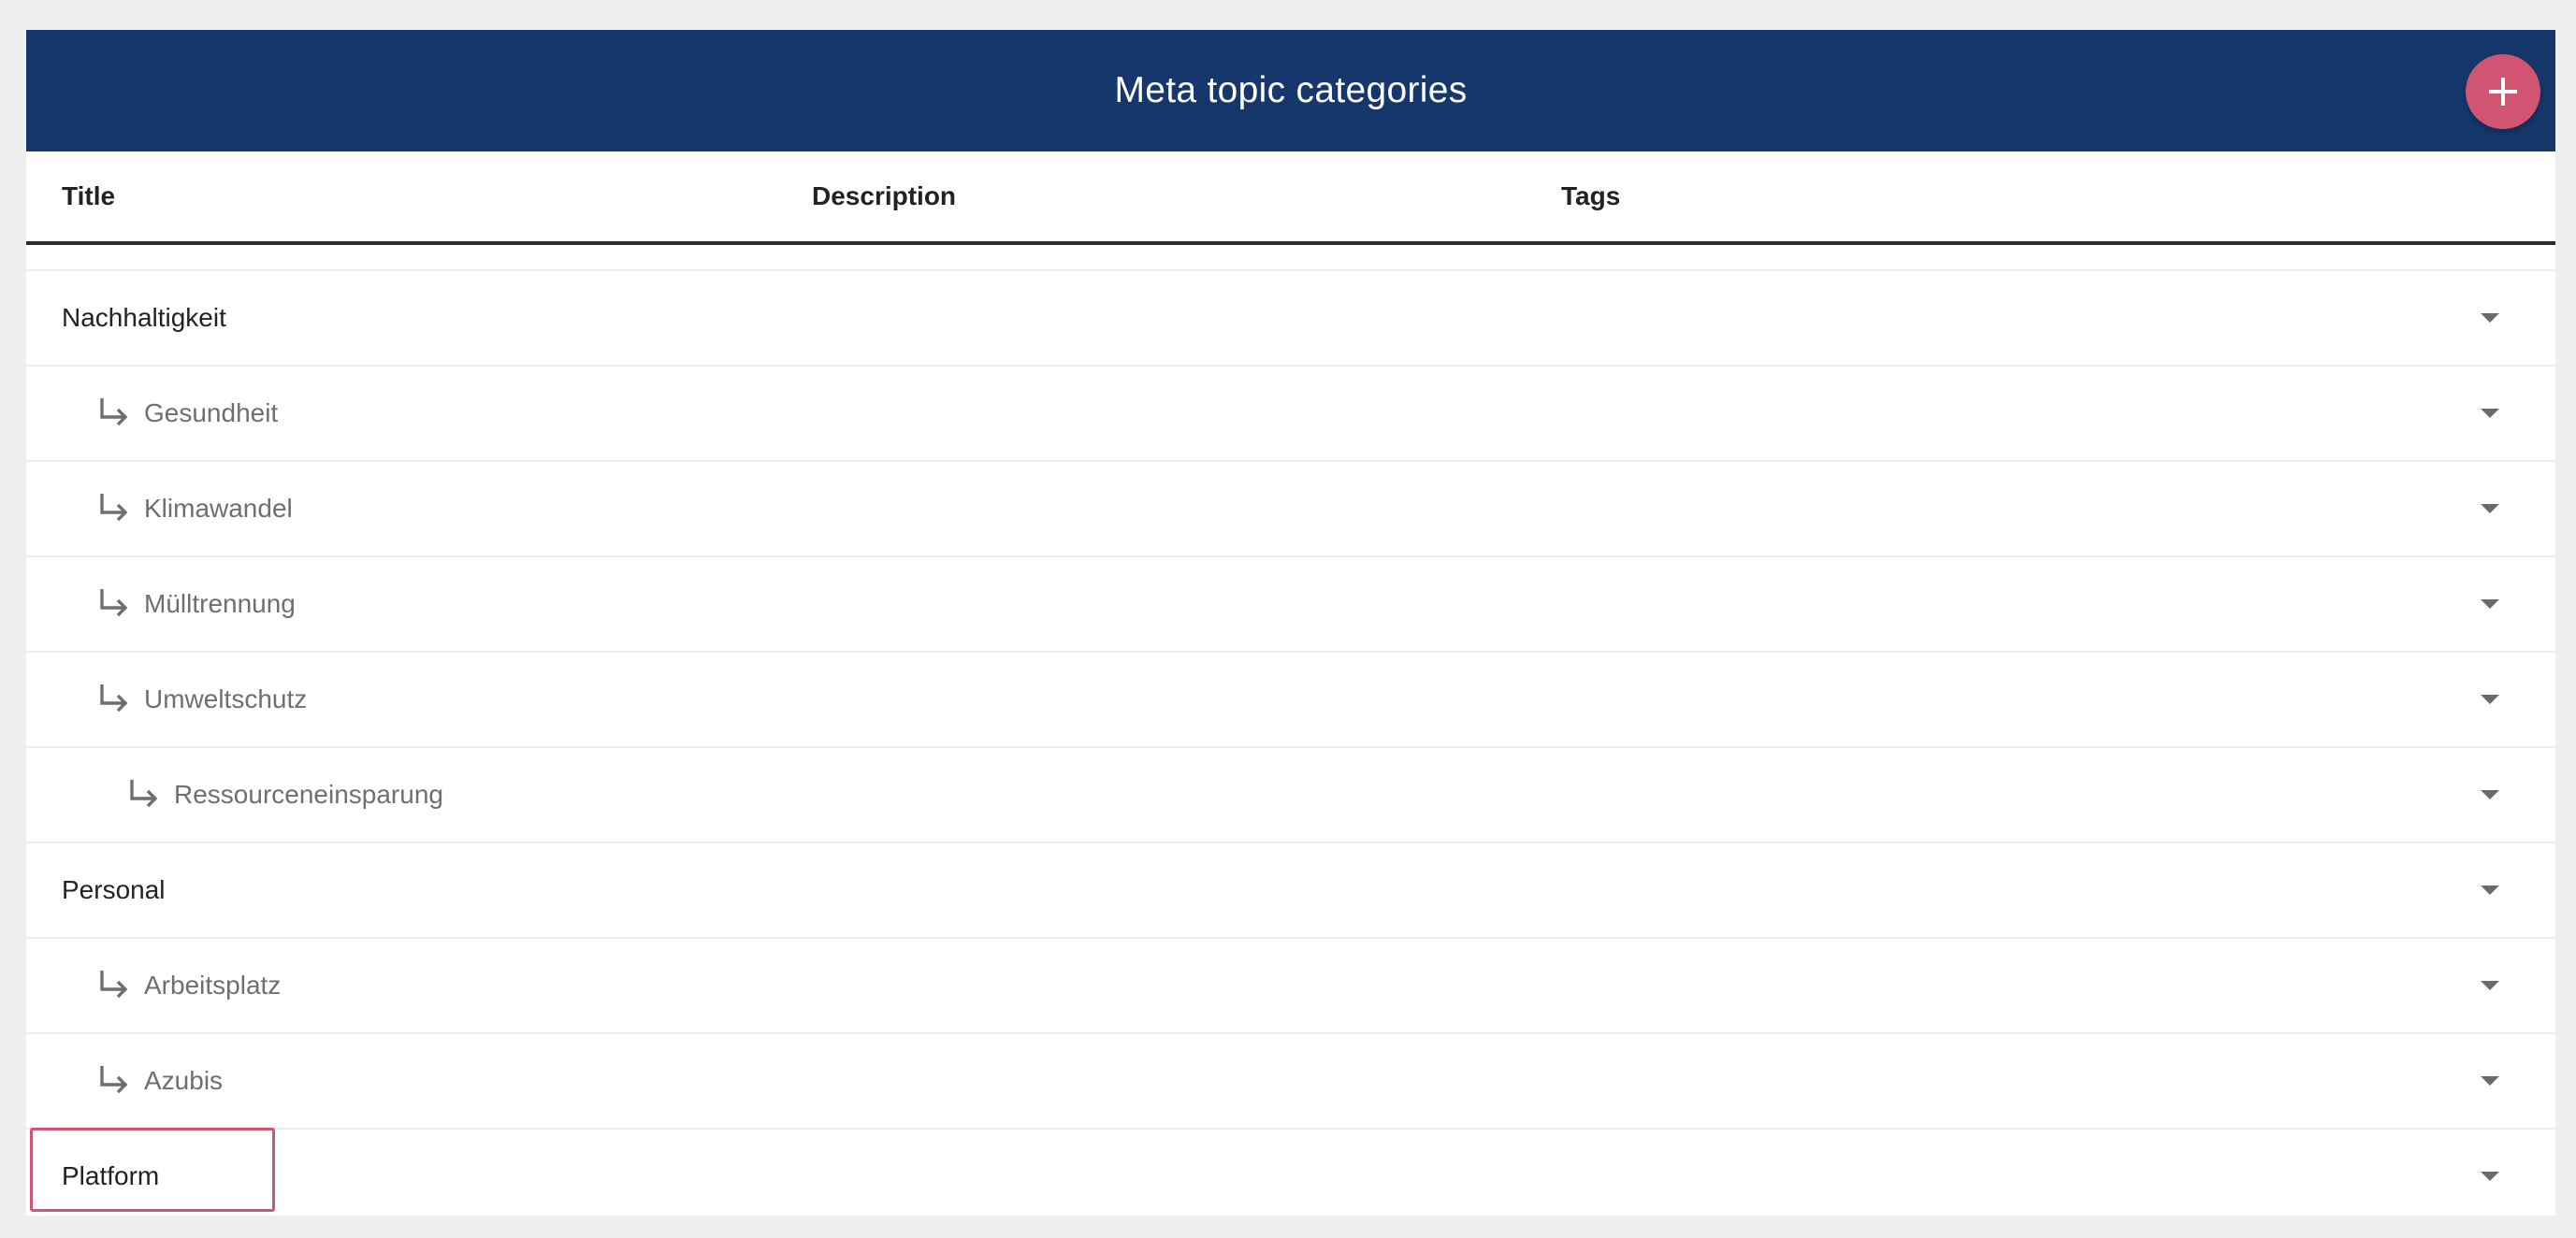  Describe the element at coordinates (1290, 701) in the screenshot. I see `category-row: Umweltschutz` at that location.